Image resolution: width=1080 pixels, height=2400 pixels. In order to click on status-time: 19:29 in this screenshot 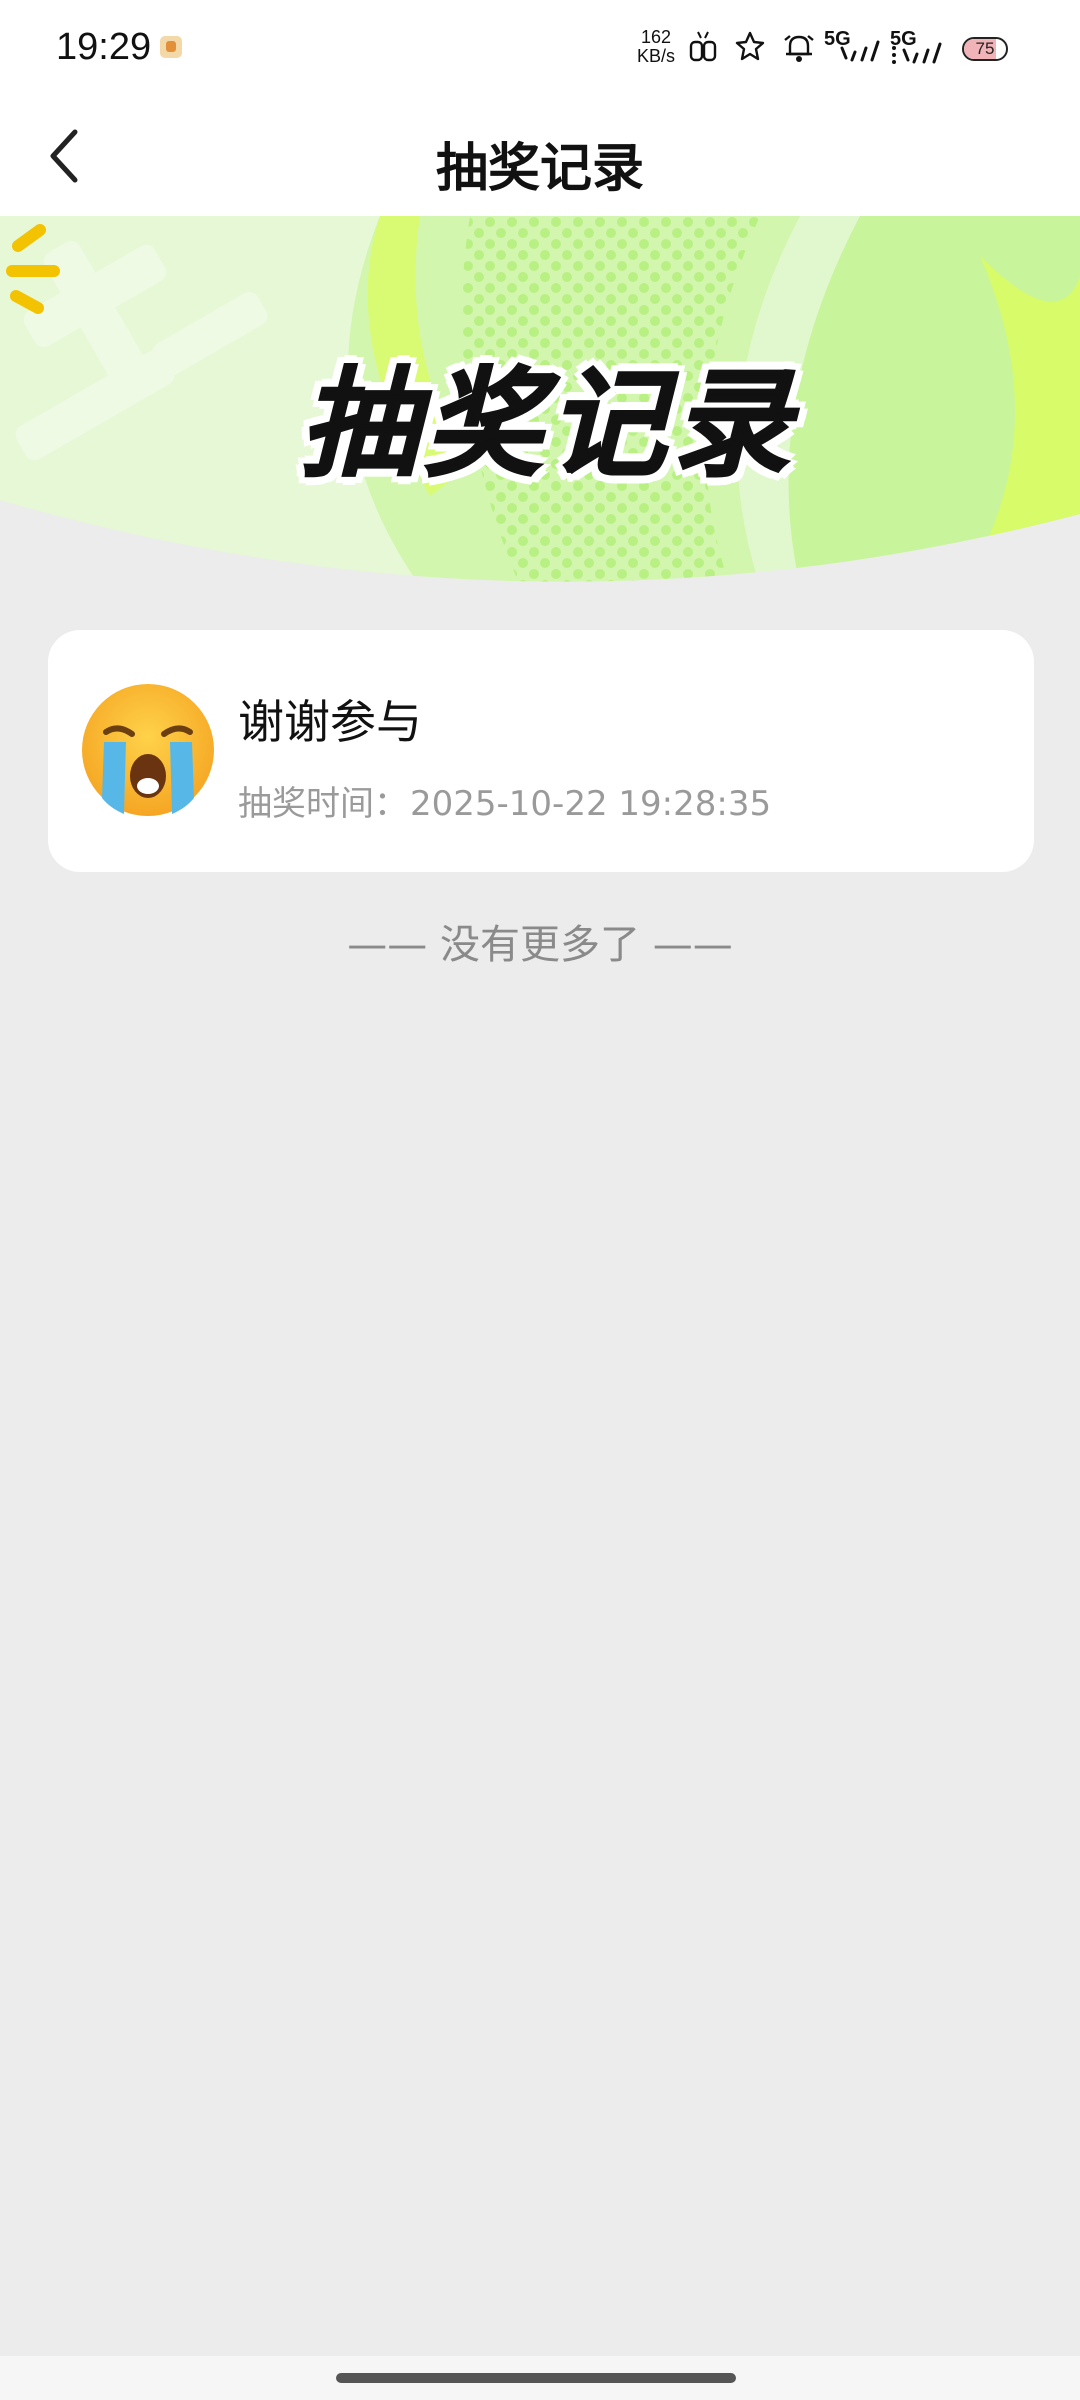, I will do `click(104, 47)`.